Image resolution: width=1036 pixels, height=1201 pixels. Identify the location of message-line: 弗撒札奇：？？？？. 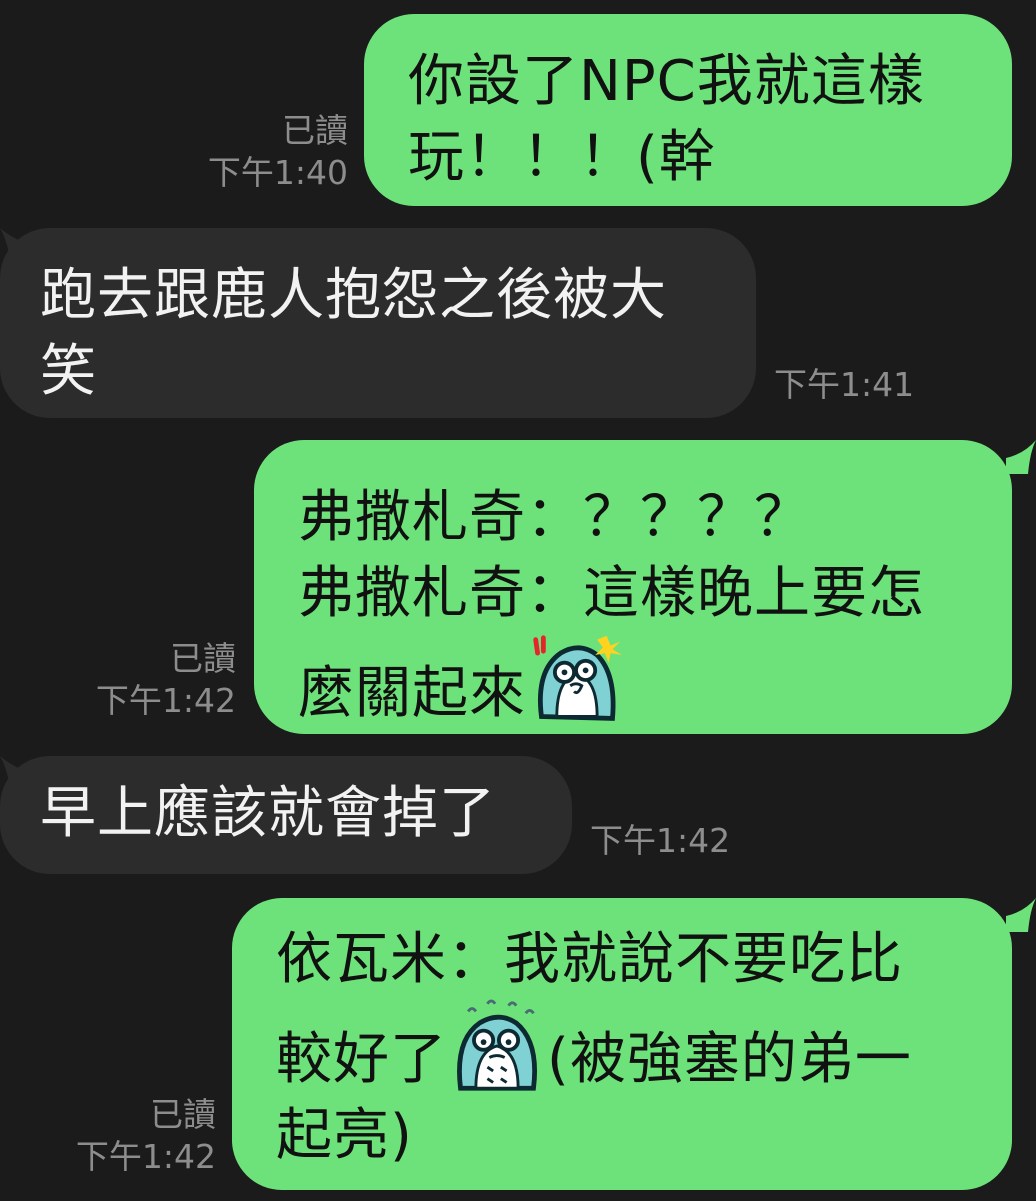
(554, 517).